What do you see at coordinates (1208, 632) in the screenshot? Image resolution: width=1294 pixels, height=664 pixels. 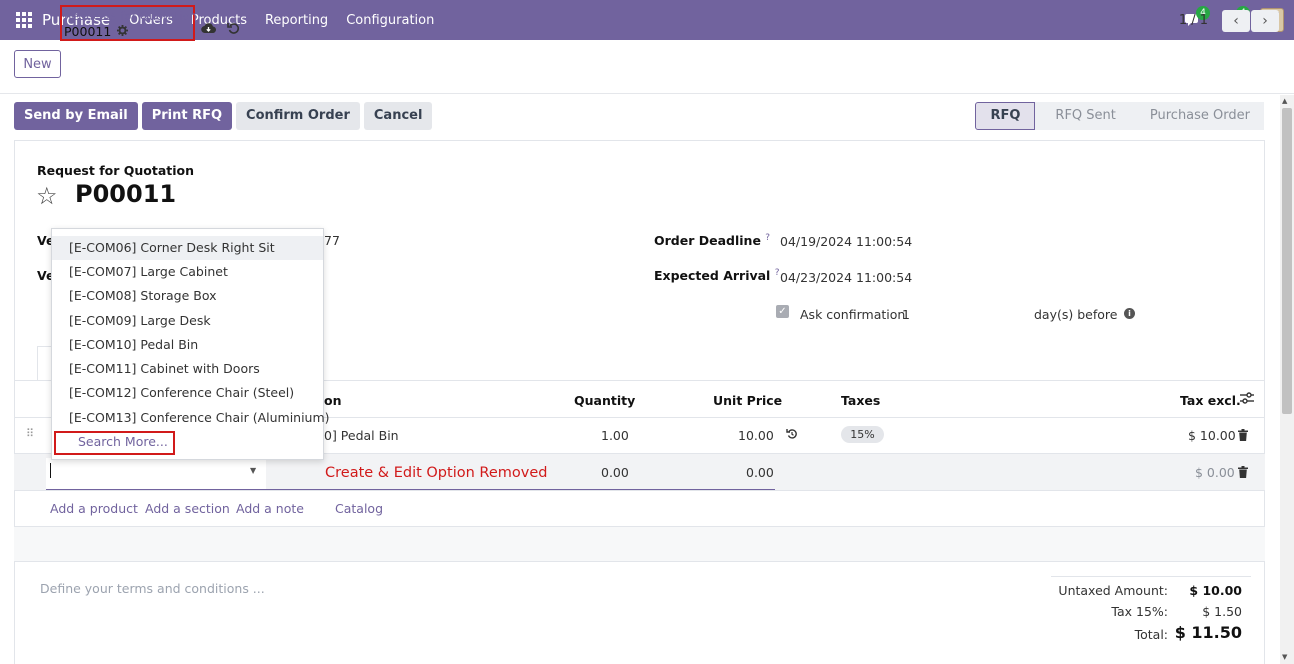 I see `total-value: $ 11.50` at bounding box center [1208, 632].